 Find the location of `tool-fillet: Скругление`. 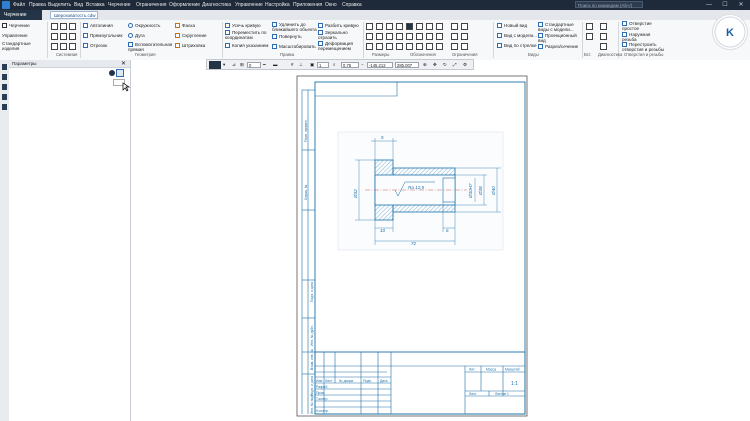

tool-fillet: Скругление is located at coordinates (191, 36).